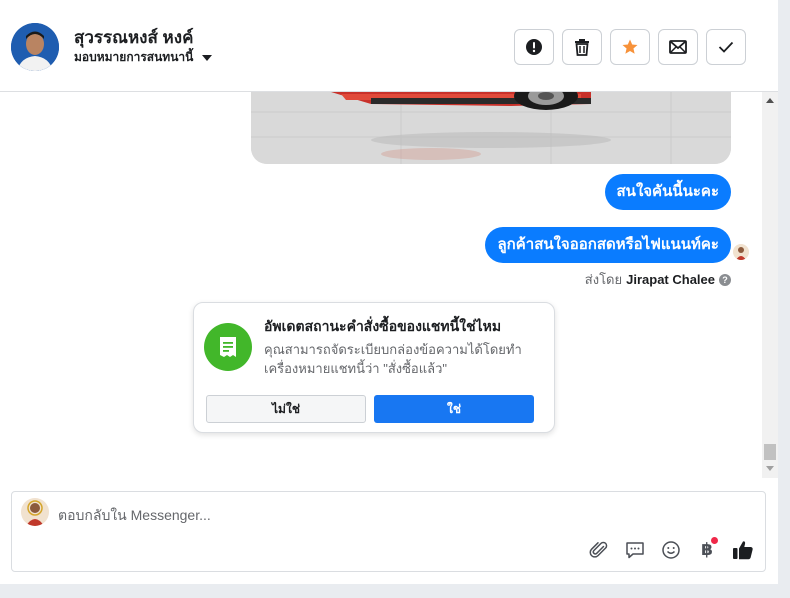 This screenshot has width=790, height=598. I want to click on delete-button, so click(582, 47).